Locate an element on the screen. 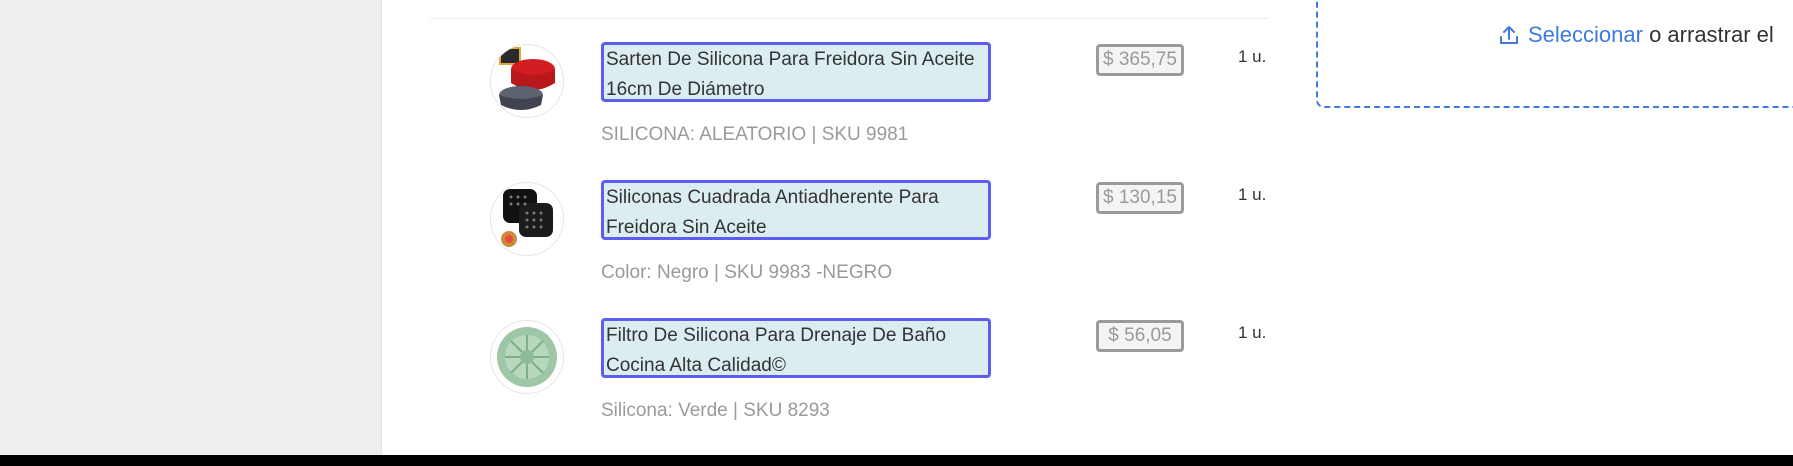 The width and height of the screenshot is (1793, 466). price-field: $ 56,05 is located at coordinates (1140, 336).